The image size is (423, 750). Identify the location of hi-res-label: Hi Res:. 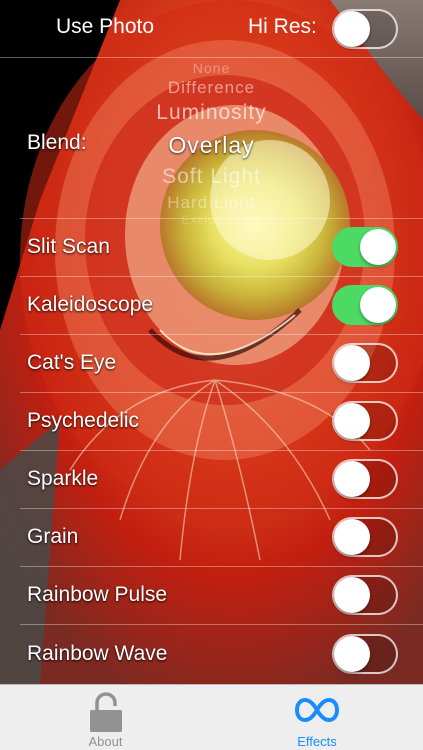
(282, 26).